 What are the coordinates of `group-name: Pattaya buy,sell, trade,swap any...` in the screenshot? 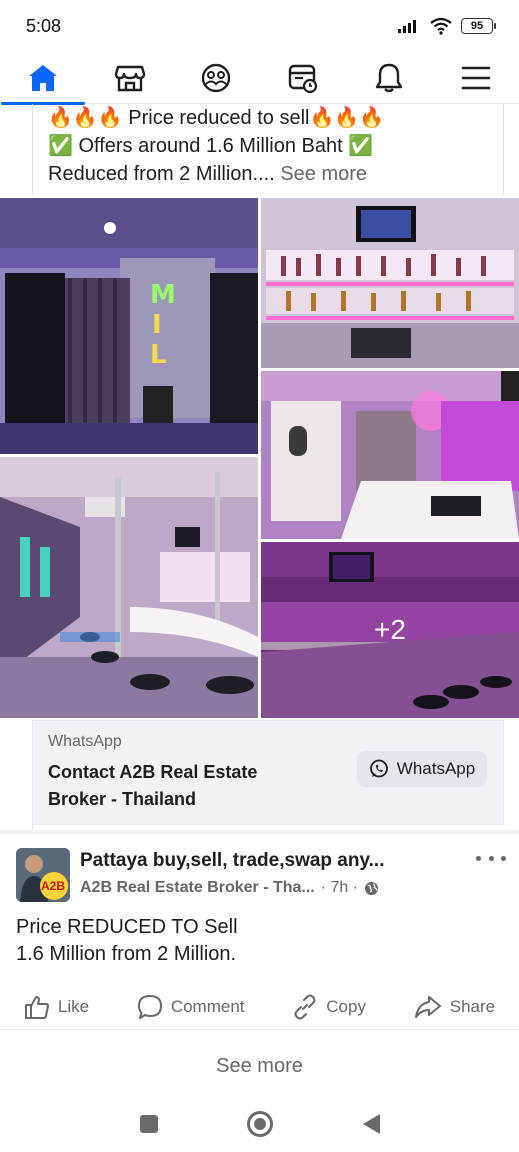 It's located at (232, 861).